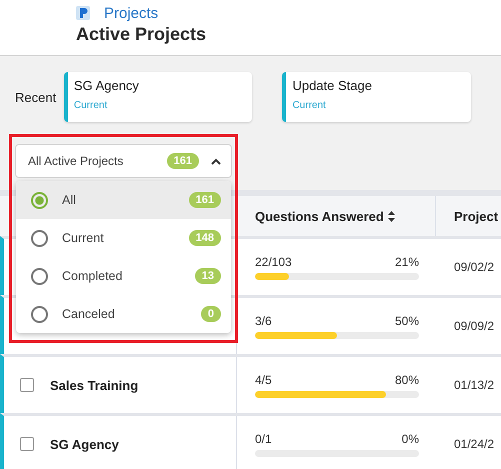  What do you see at coordinates (474, 444) in the screenshot?
I see `date-text: 01/24/2` at bounding box center [474, 444].